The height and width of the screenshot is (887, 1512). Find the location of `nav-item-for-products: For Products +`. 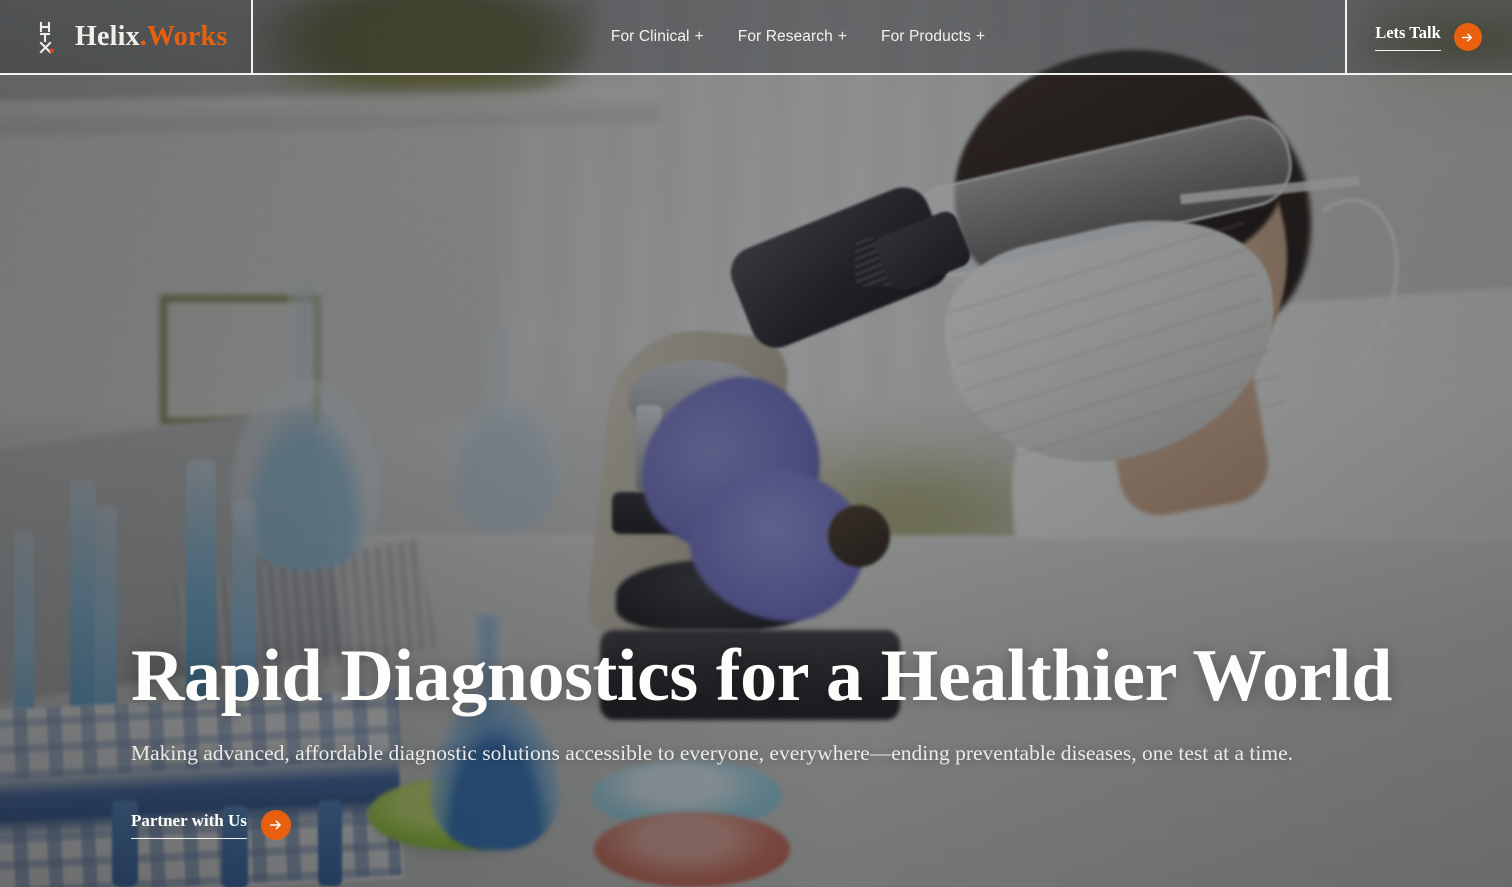

nav-item-for-products: For Products + is located at coordinates (933, 37).